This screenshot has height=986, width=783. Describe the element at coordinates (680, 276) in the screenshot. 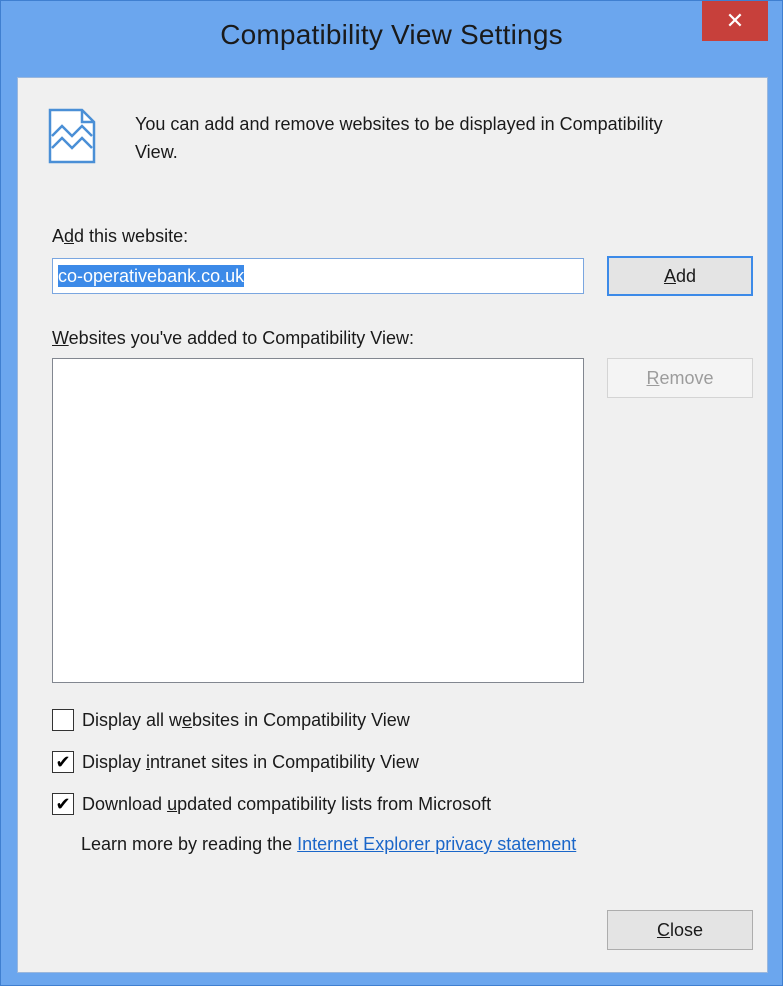

I see `add-button: Add` at that location.